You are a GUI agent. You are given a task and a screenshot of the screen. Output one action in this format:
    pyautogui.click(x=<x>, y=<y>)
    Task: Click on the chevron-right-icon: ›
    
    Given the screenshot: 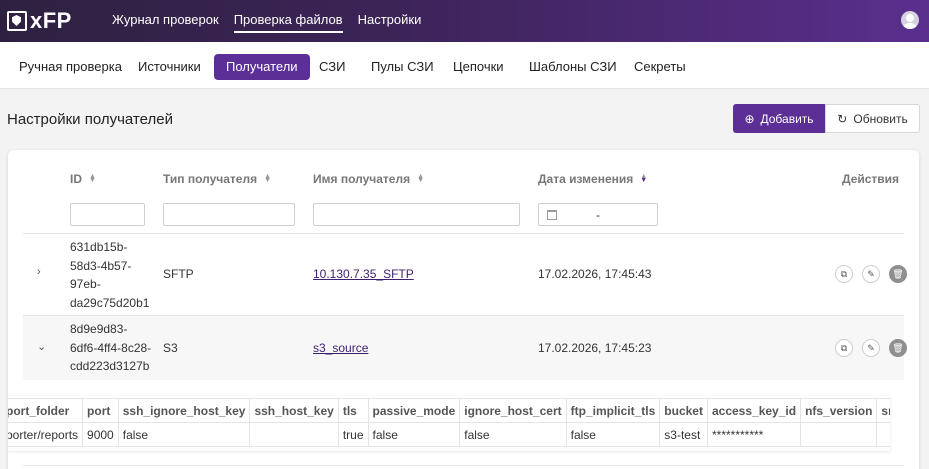 What is the action you would take?
    pyautogui.click(x=39, y=272)
    